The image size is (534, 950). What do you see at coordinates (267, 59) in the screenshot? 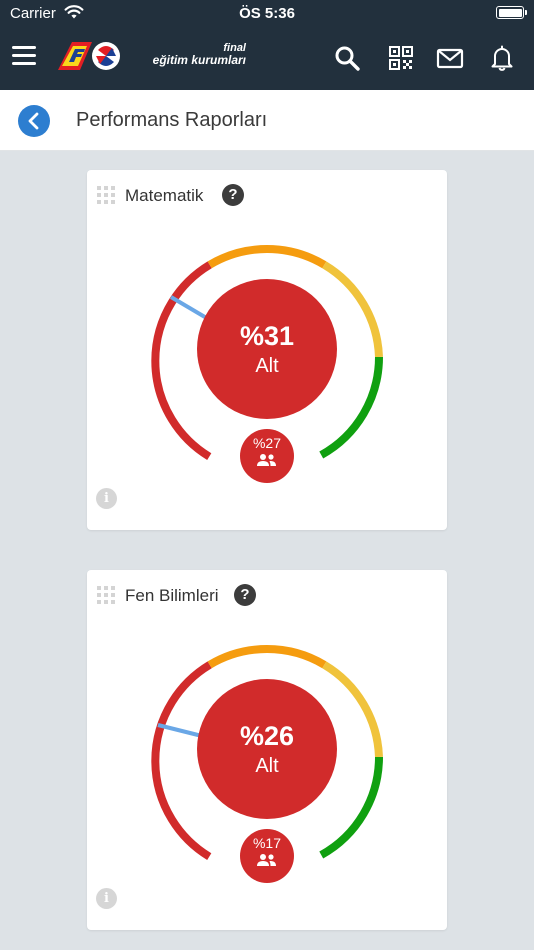
I see `top-nav-bar: final eğitim kurumları` at bounding box center [267, 59].